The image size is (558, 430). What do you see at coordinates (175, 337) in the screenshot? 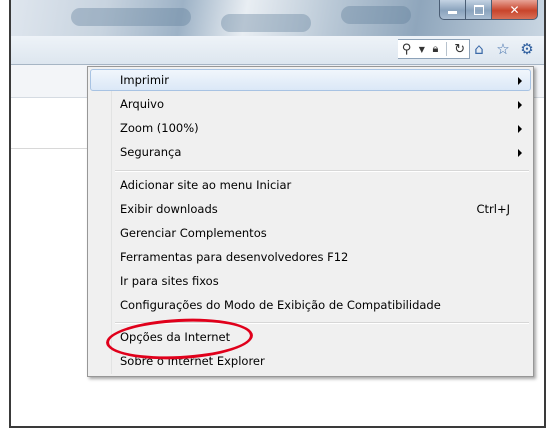
I see `menu-item-label: Opções da Internet` at bounding box center [175, 337].